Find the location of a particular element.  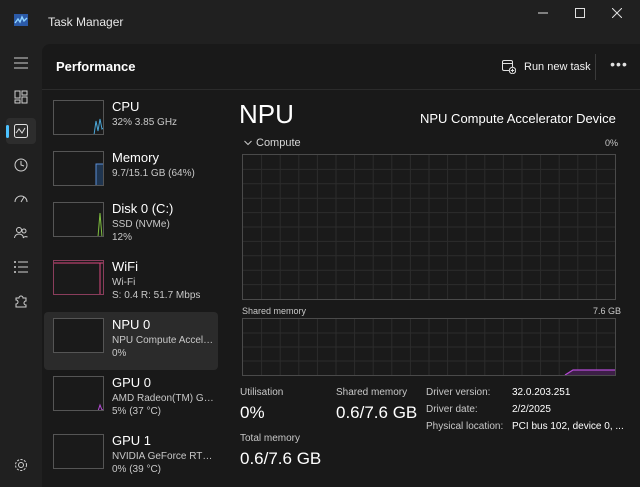

device-name: CPU is located at coordinates (126, 106).